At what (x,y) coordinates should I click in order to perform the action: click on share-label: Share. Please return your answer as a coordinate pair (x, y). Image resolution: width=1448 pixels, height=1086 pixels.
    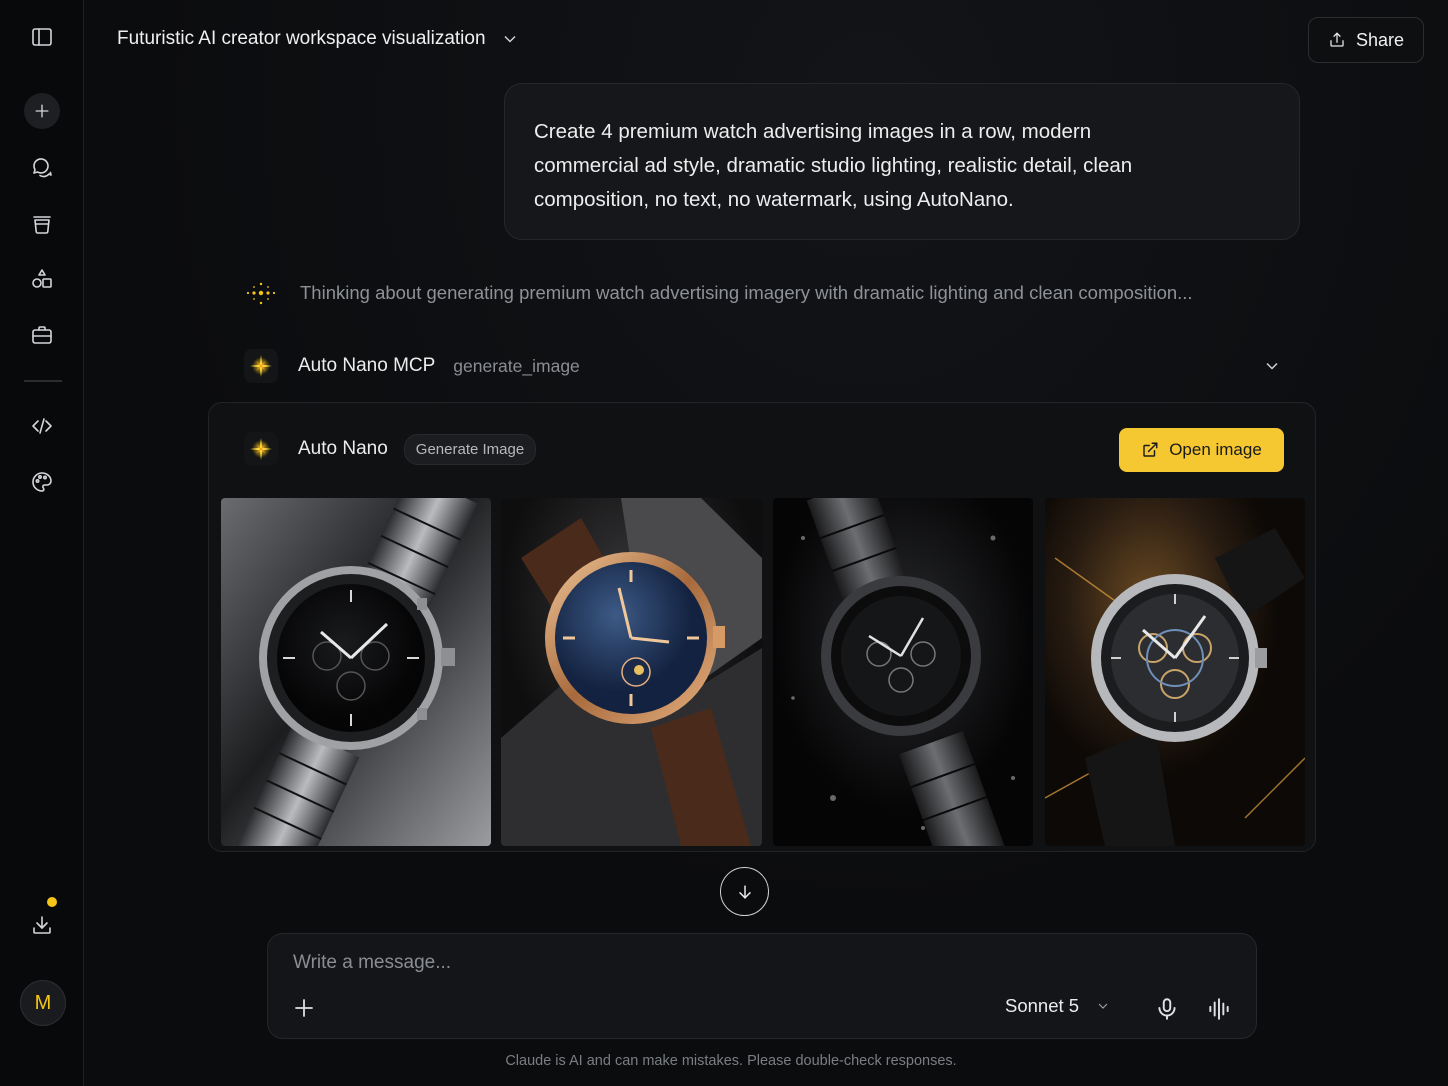
    Looking at the image, I should click on (1380, 39).